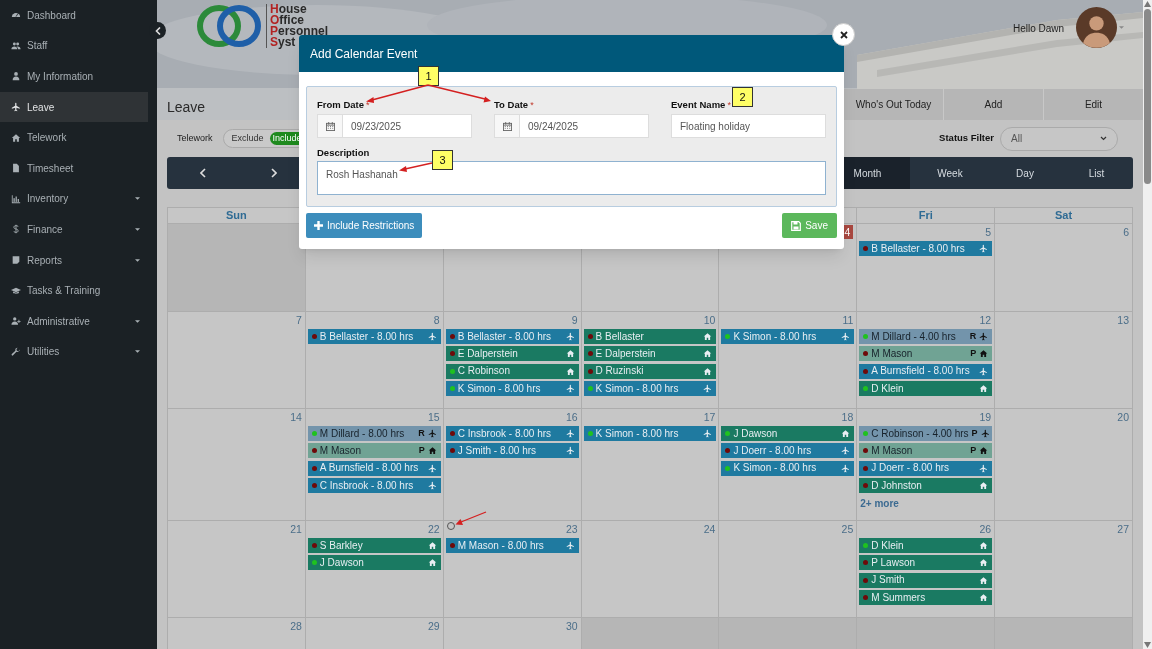 The width and height of the screenshot is (1152, 649). Describe the element at coordinates (1147, 645) in the screenshot. I see `scroll-down-icon` at that location.